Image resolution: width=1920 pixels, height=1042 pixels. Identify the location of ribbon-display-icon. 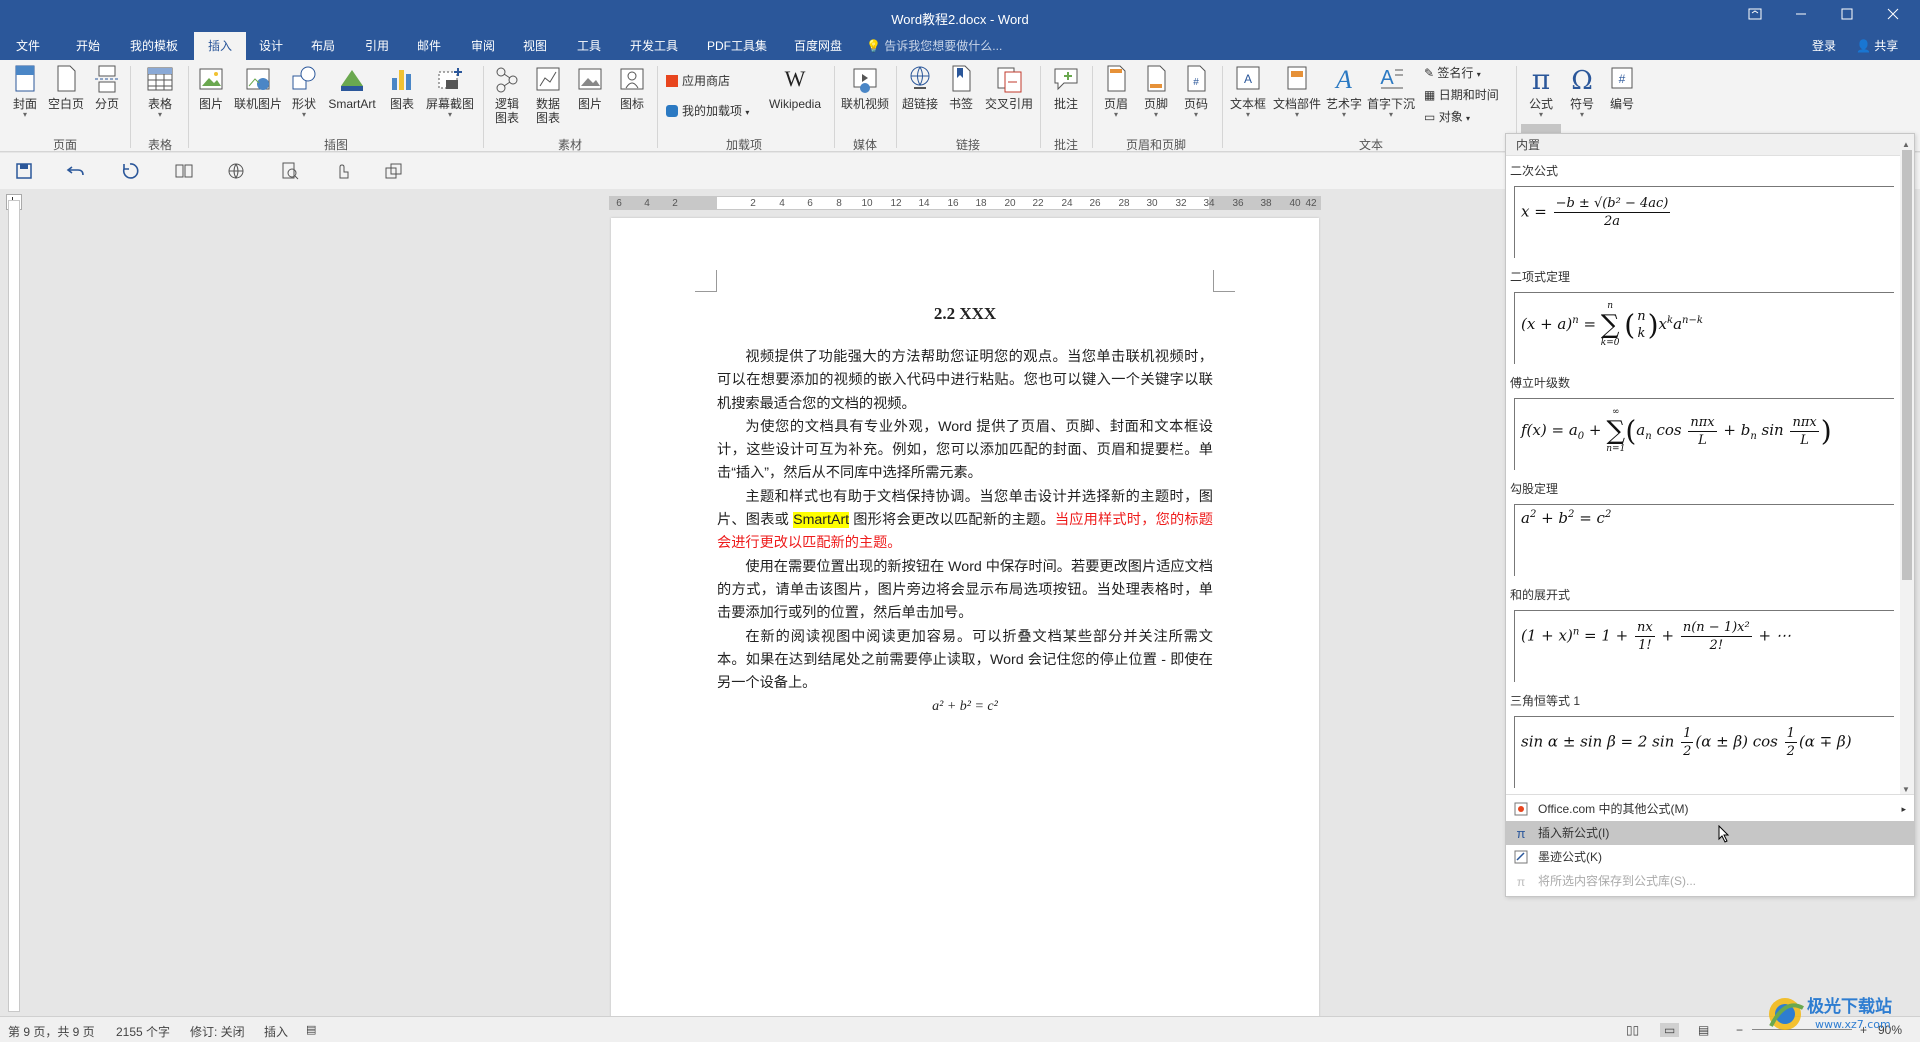
(1755, 16).